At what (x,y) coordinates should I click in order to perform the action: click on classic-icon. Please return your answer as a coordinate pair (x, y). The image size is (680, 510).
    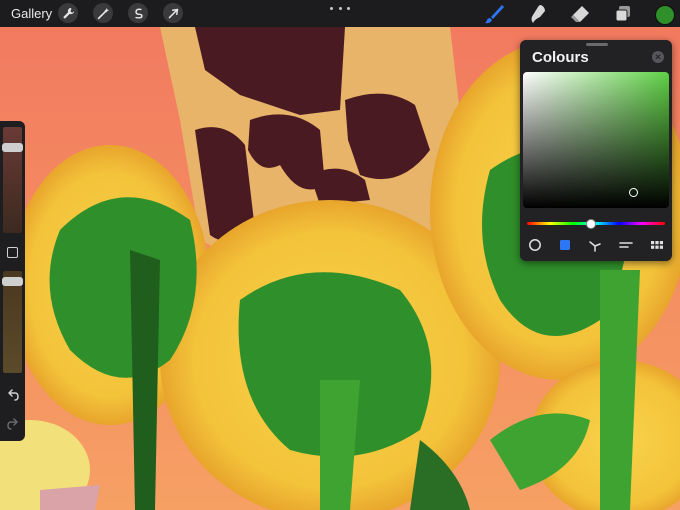
    Looking at the image, I should click on (565, 245).